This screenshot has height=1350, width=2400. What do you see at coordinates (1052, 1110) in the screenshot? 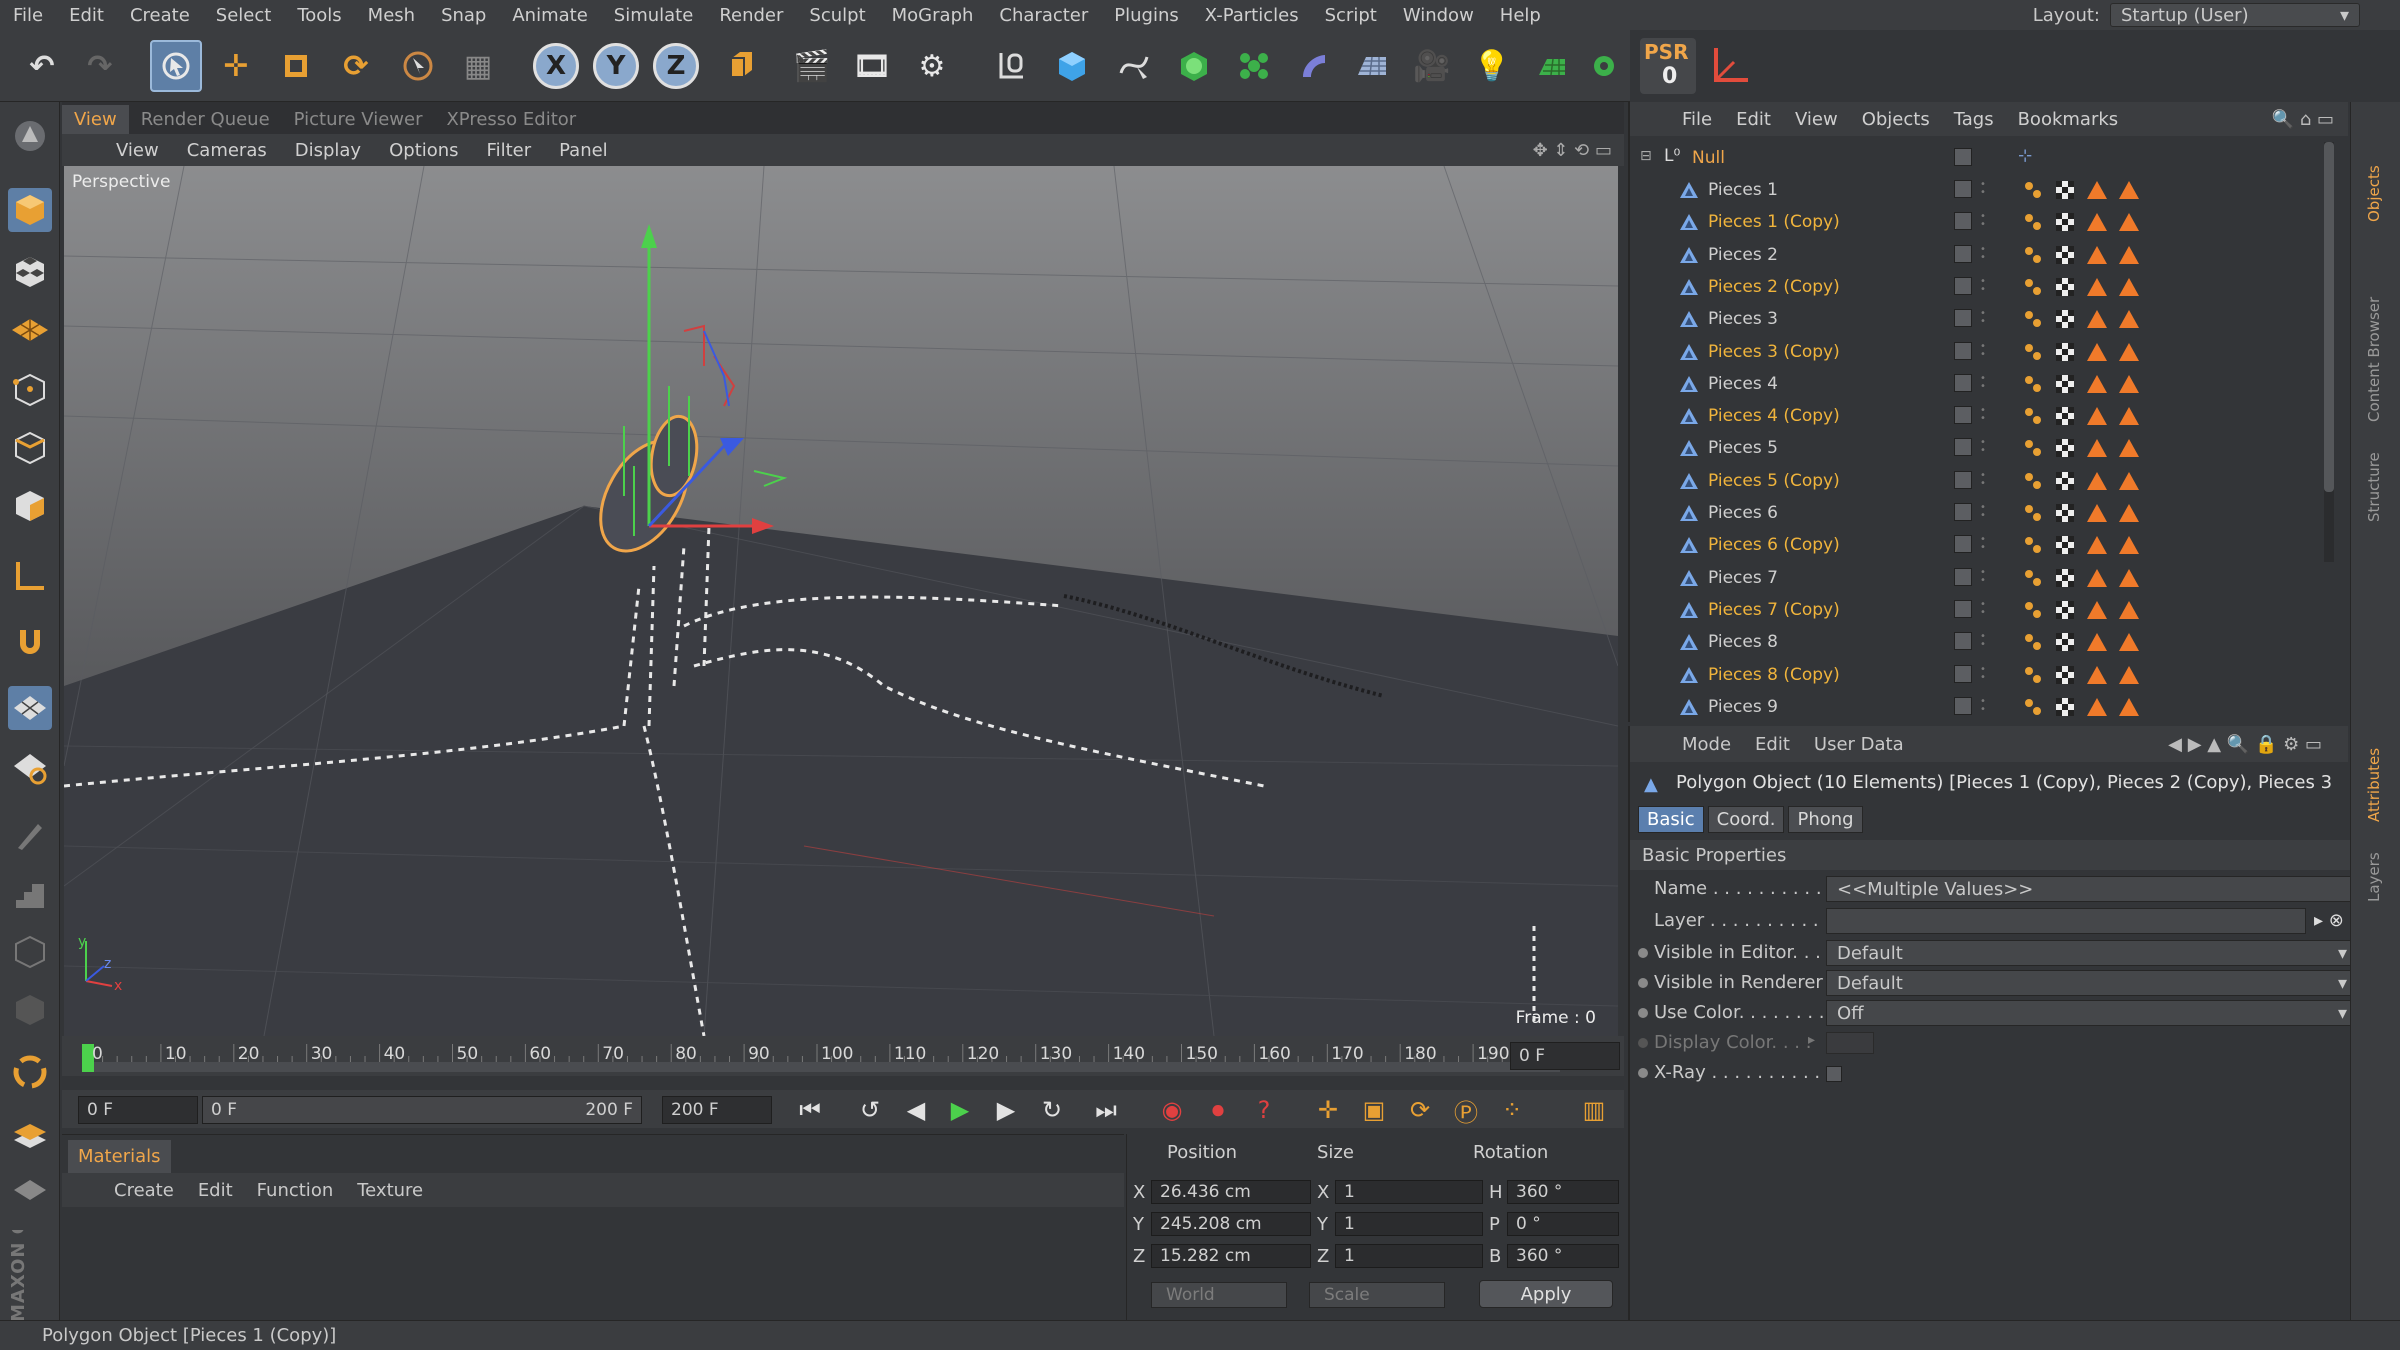
I see `next-key-button: ↻` at bounding box center [1052, 1110].